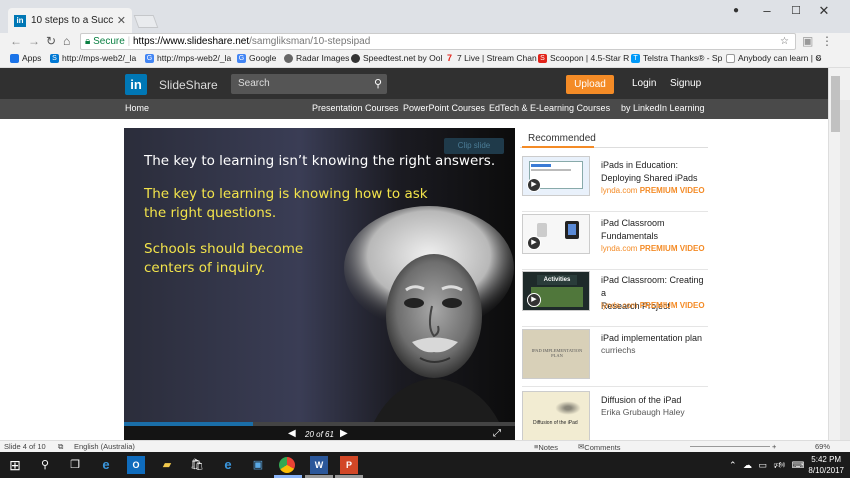 Image resolution: width=850 pixels, height=478 pixels. Describe the element at coordinates (256, 58) in the screenshot. I see `bookmark-item: G Google` at that location.